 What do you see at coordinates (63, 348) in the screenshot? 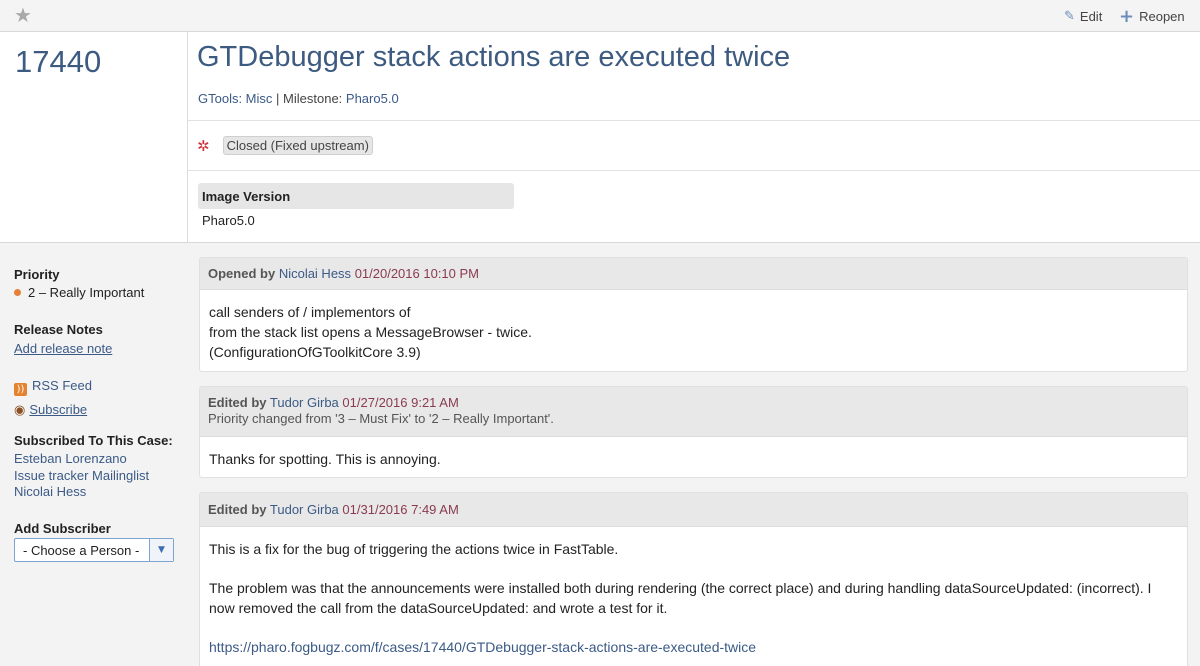
I see `add-release-note-link: Add release note` at bounding box center [63, 348].